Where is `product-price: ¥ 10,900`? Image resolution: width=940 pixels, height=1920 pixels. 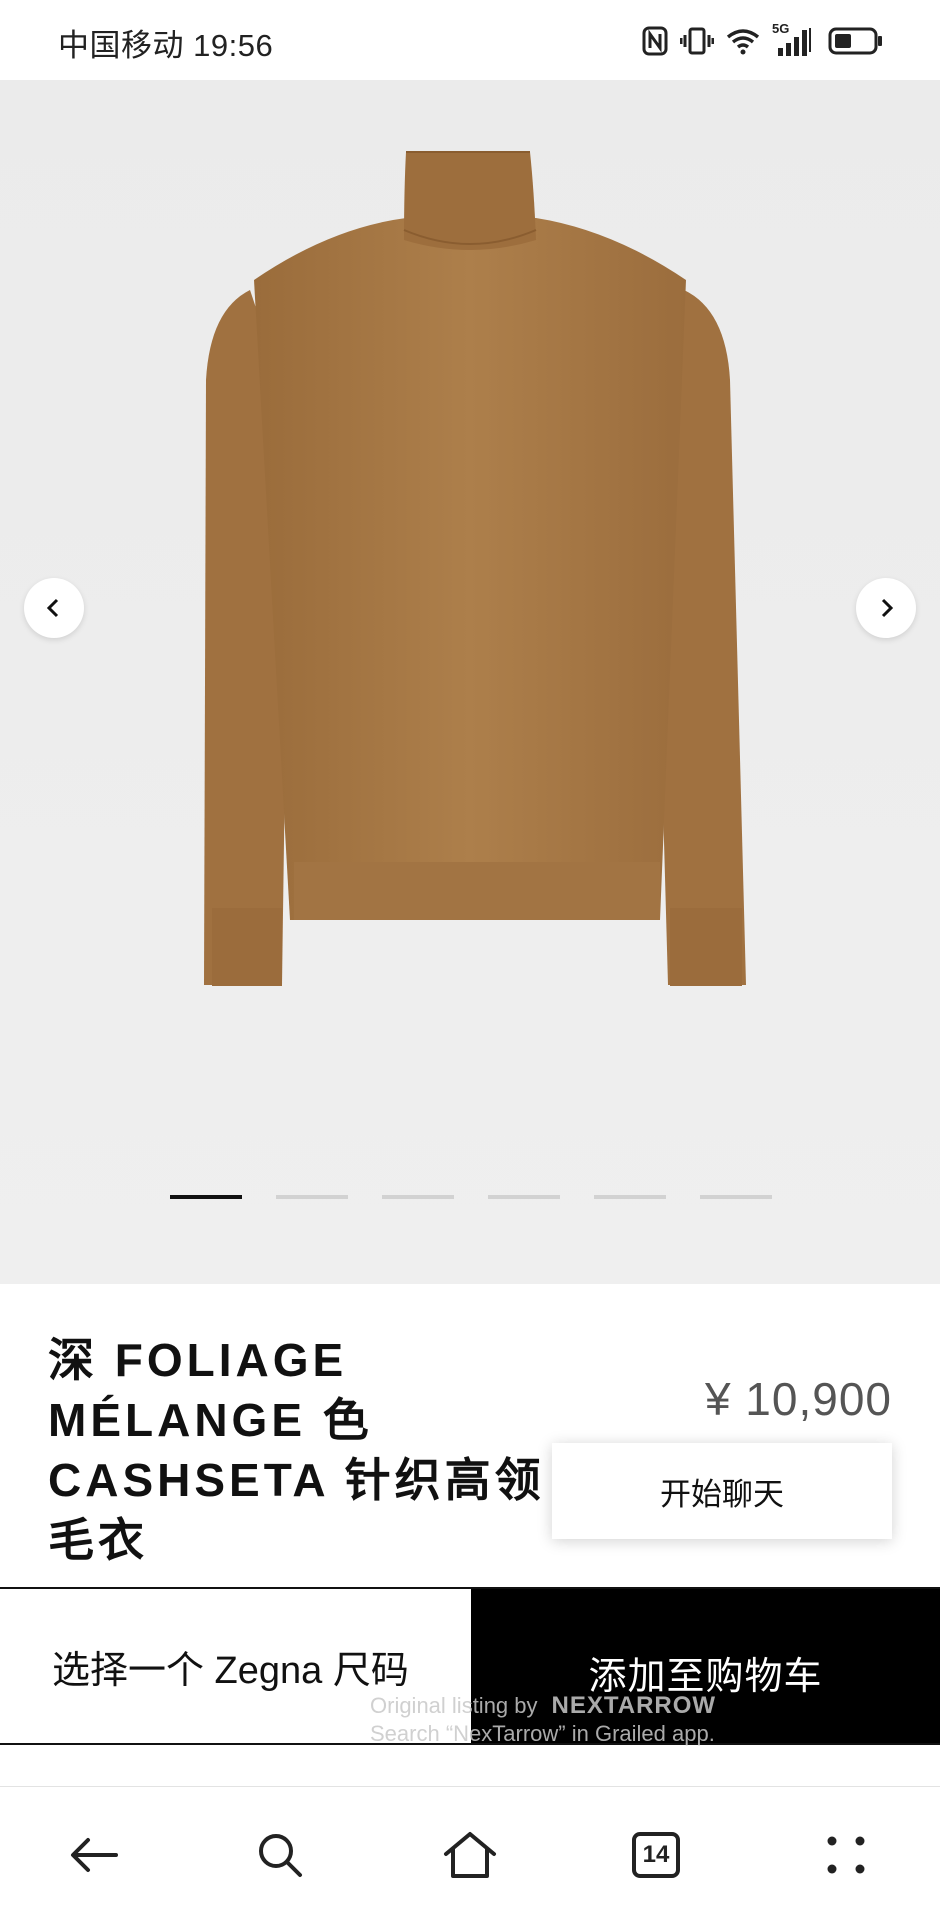
product-price: ¥ 10,900 is located at coordinates (798, 1399).